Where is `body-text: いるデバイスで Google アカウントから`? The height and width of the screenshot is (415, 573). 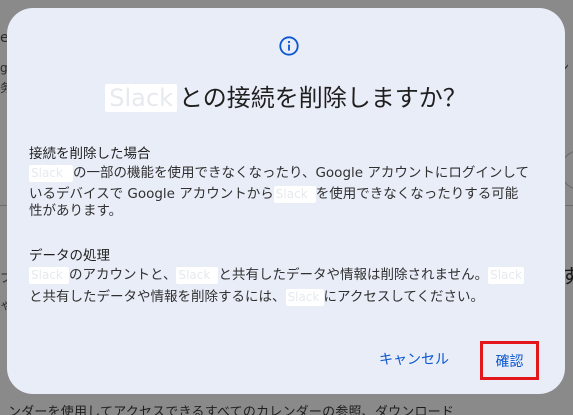 body-text: いるデバイスで Google アカウントから is located at coordinates (151, 194).